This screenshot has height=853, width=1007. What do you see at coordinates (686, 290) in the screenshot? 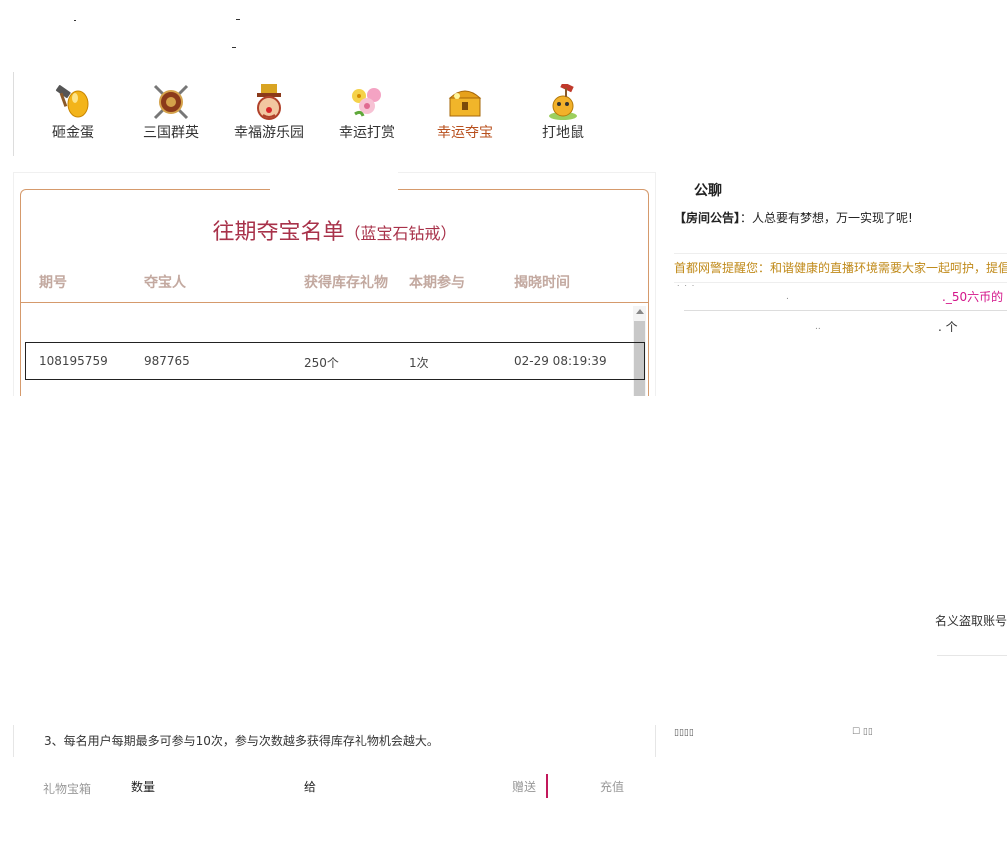
I see `artifact-mark: ˙ ˙ ˙` at bounding box center [686, 290].